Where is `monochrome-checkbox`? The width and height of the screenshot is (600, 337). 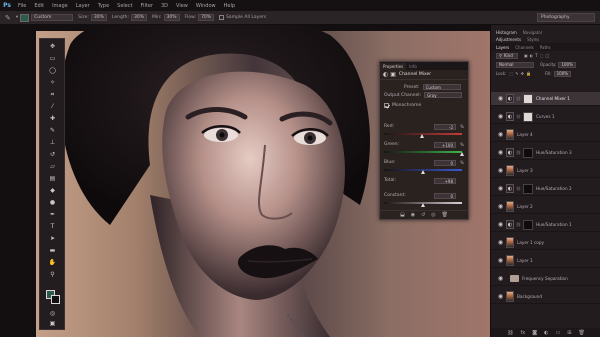
monochrome-checkbox is located at coordinates (386, 105).